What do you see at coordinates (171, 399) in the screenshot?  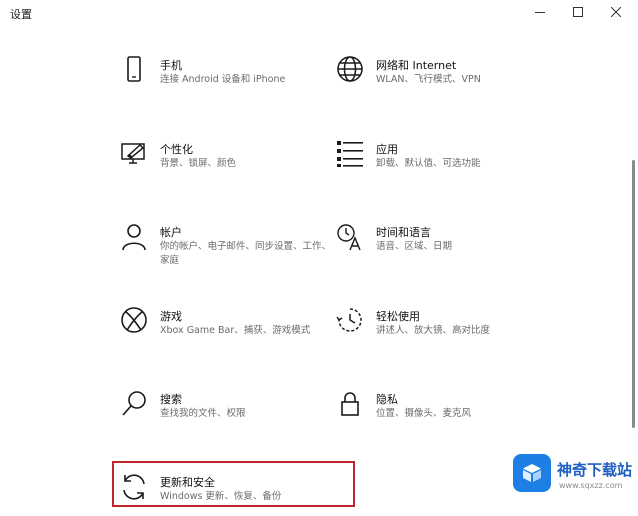 I see `tile-title: 搜索` at bounding box center [171, 399].